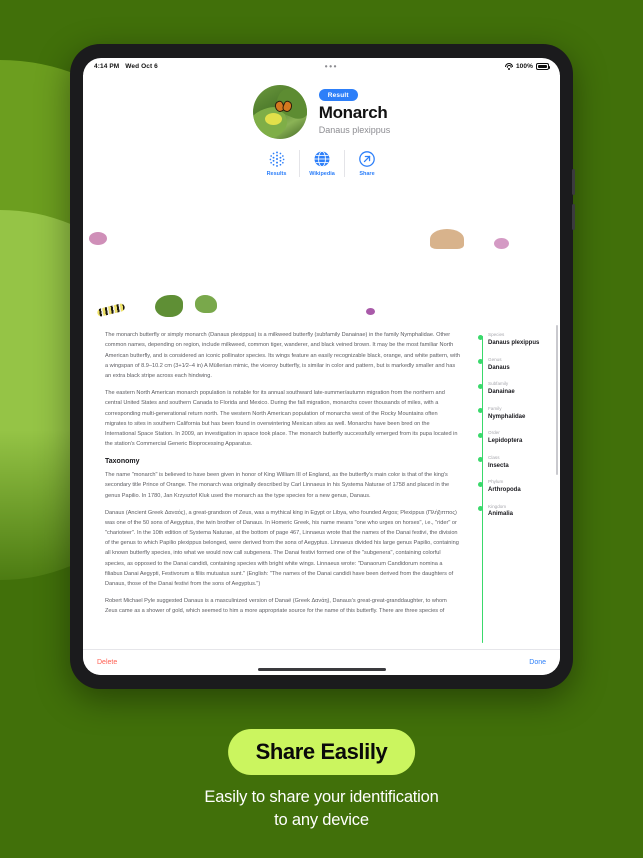 The width and height of the screenshot is (643, 858). What do you see at coordinates (321, 820) in the screenshot?
I see `promo-tagline-line2: to any device` at bounding box center [321, 820].